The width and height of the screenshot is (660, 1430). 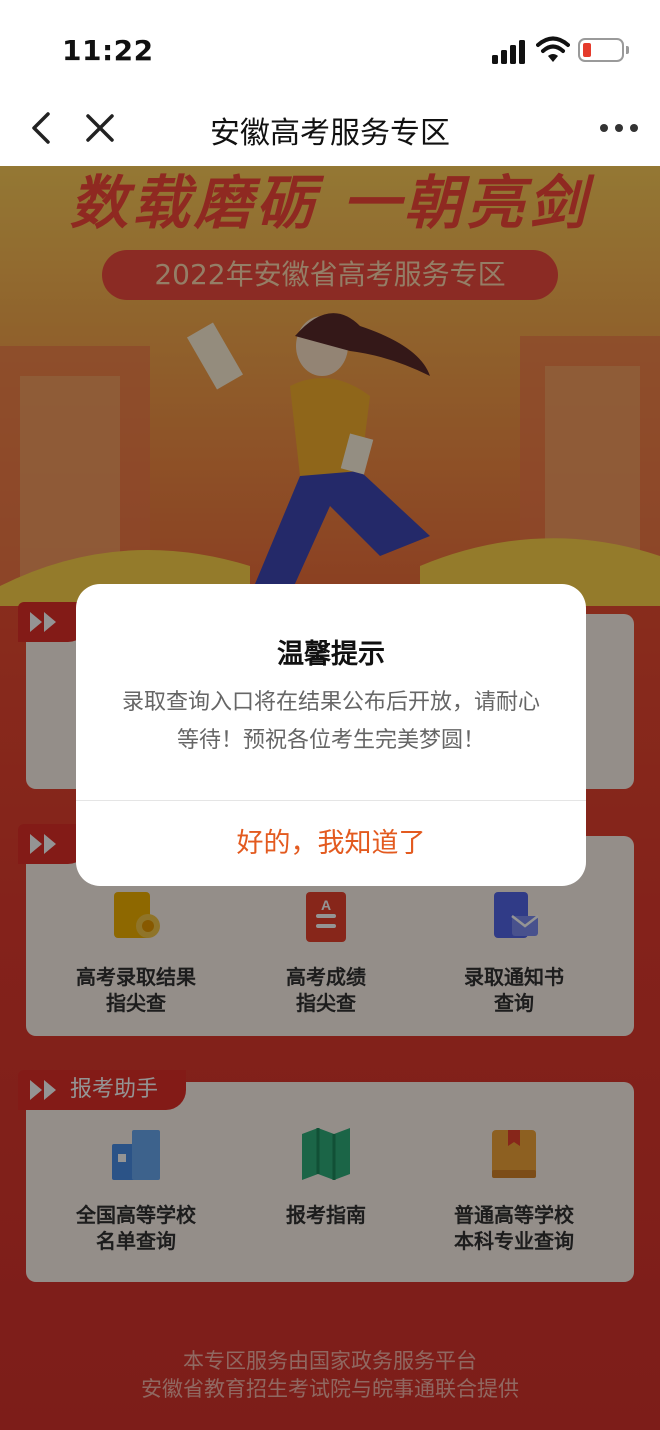 I want to click on status-bar: 11:22, so click(x=330, y=45).